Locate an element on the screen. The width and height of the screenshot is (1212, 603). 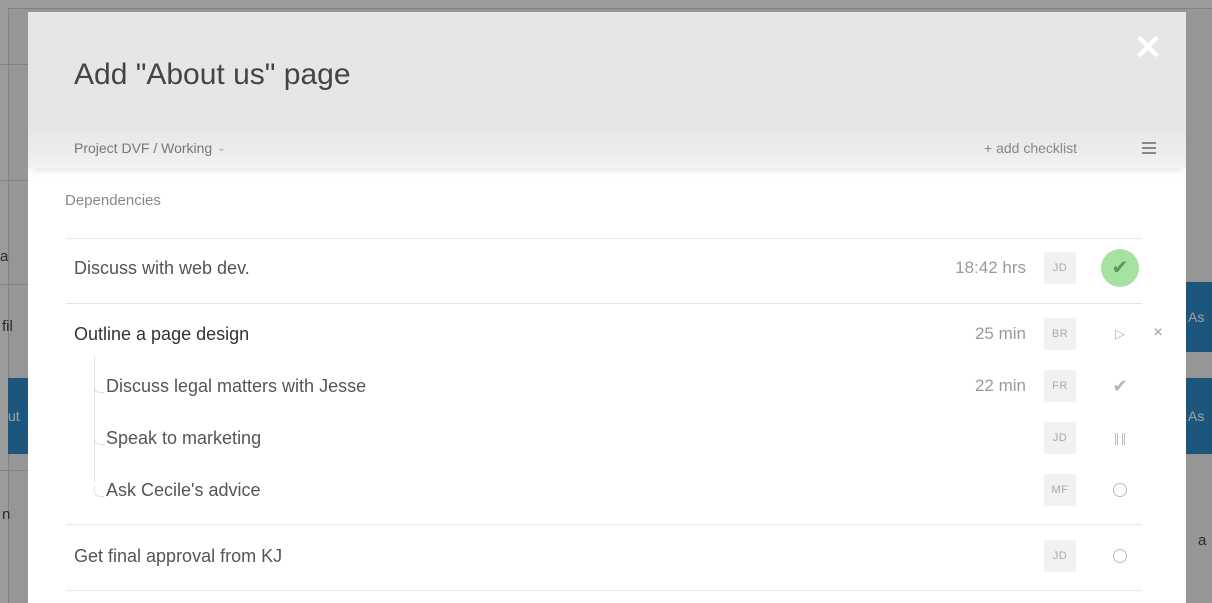
project-breadcrumb: Project DVF / Working ⌄ is located at coordinates (150, 148).